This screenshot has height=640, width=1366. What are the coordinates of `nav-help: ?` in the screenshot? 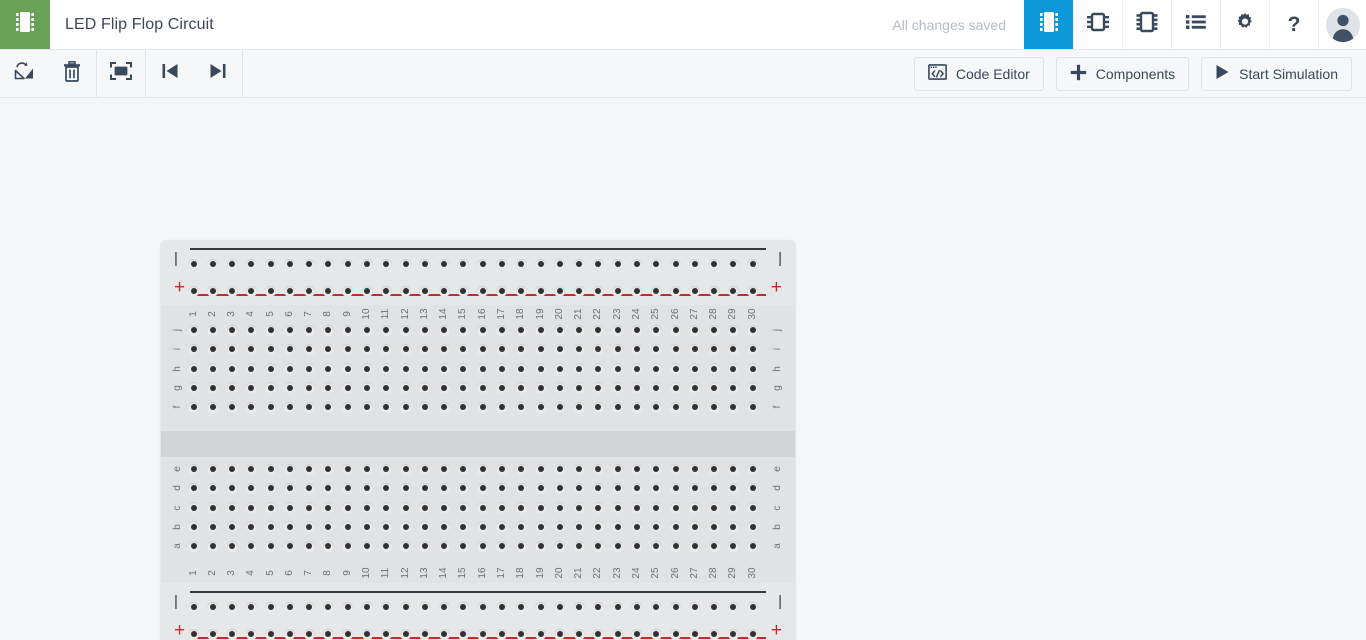 It's located at (1293, 24).